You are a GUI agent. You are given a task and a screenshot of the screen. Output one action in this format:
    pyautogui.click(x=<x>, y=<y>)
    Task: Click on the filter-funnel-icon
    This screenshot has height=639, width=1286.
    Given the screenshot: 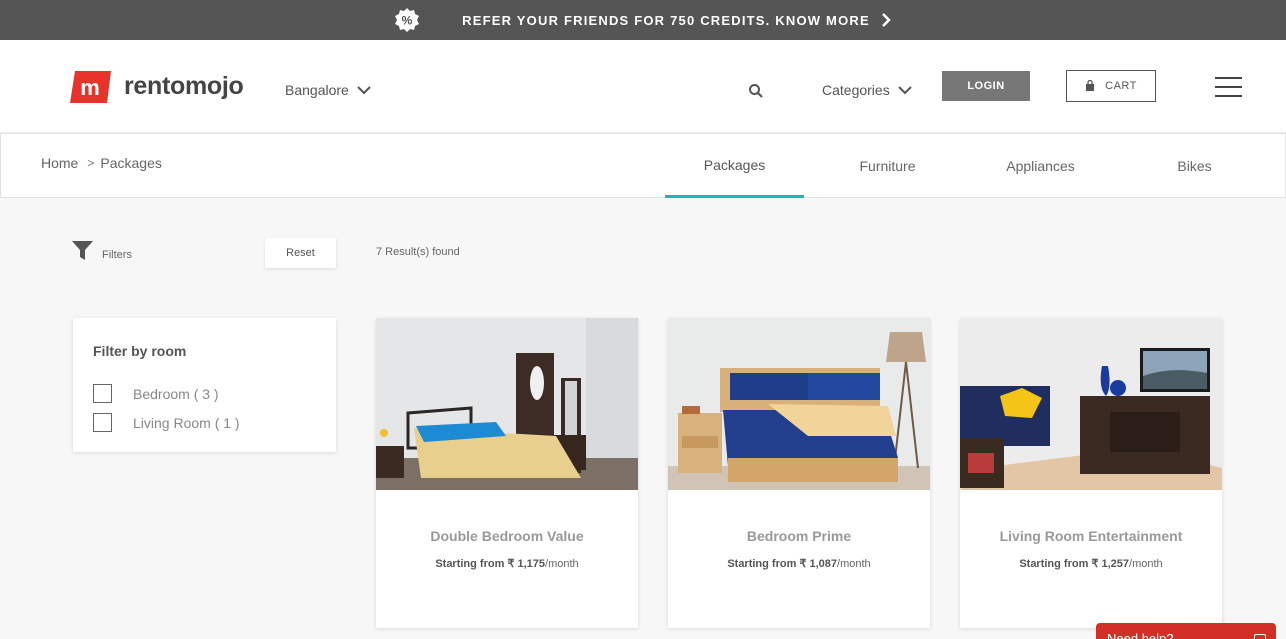 What is the action you would take?
    pyautogui.click(x=82, y=250)
    